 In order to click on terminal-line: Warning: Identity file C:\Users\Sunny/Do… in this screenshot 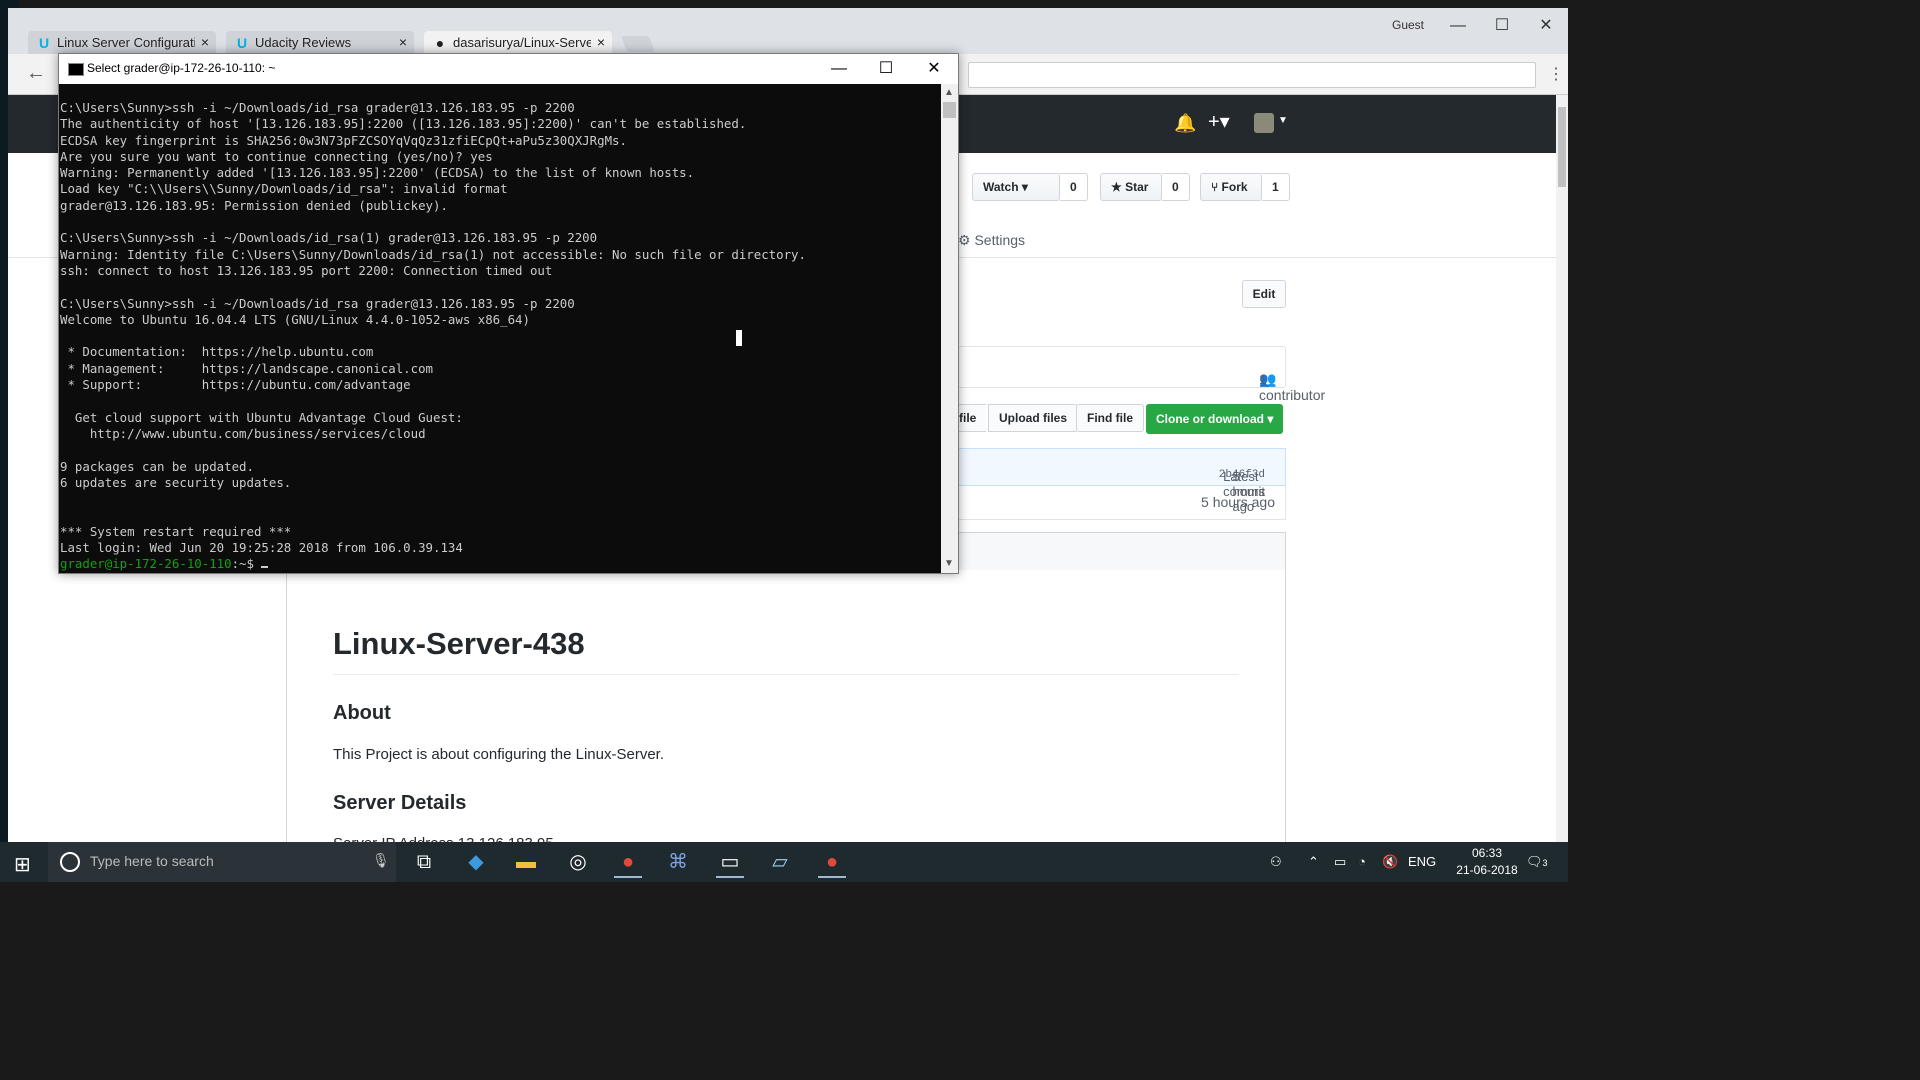, I will do `click(433, 254)`.